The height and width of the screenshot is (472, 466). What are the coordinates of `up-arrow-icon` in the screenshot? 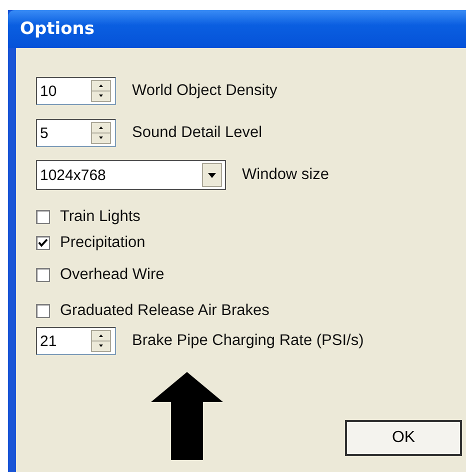 It's located at (187, 416).